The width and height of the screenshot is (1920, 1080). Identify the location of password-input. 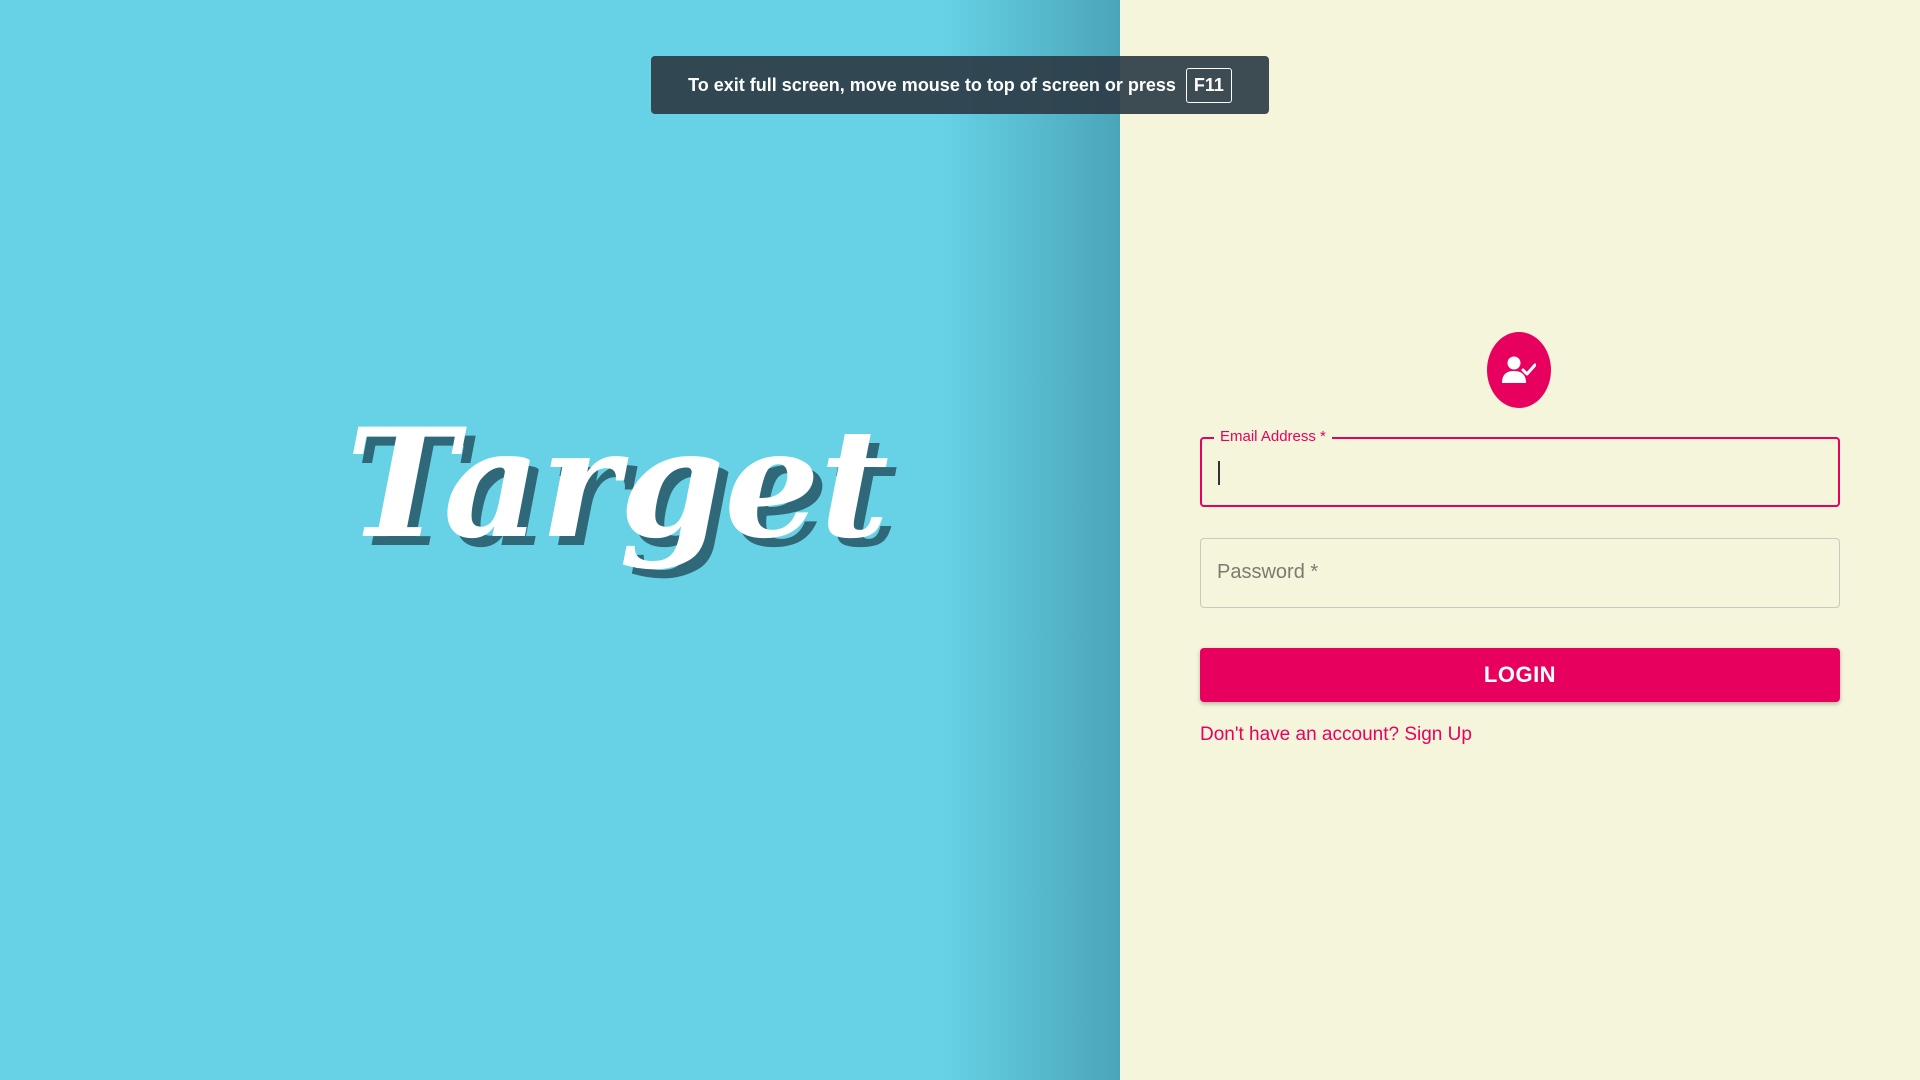
(1520, 573).